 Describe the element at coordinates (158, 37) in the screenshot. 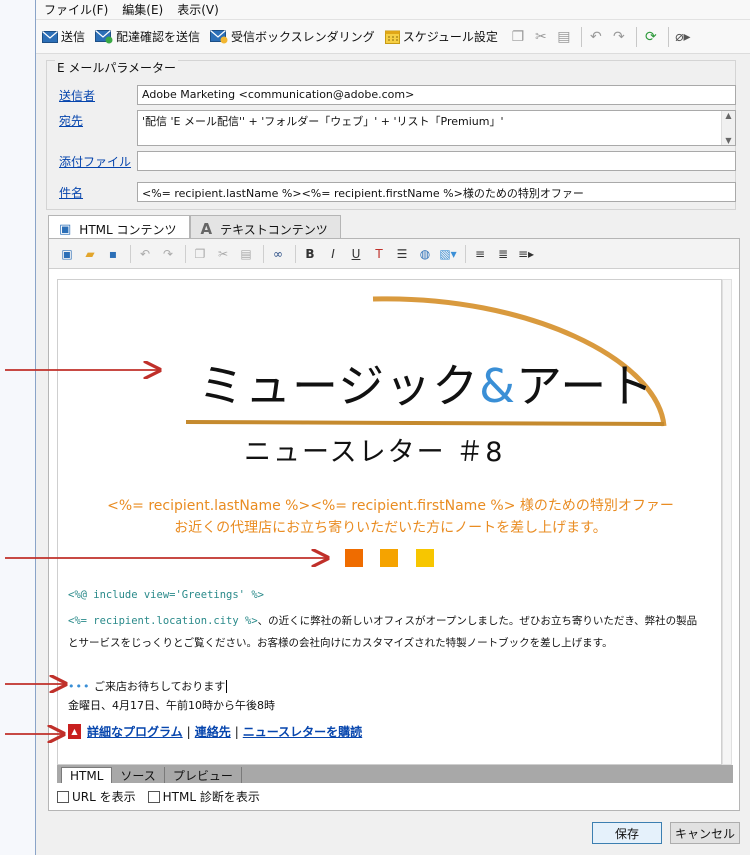

I see `send-proof-label: 配達確認を送信` at that location.